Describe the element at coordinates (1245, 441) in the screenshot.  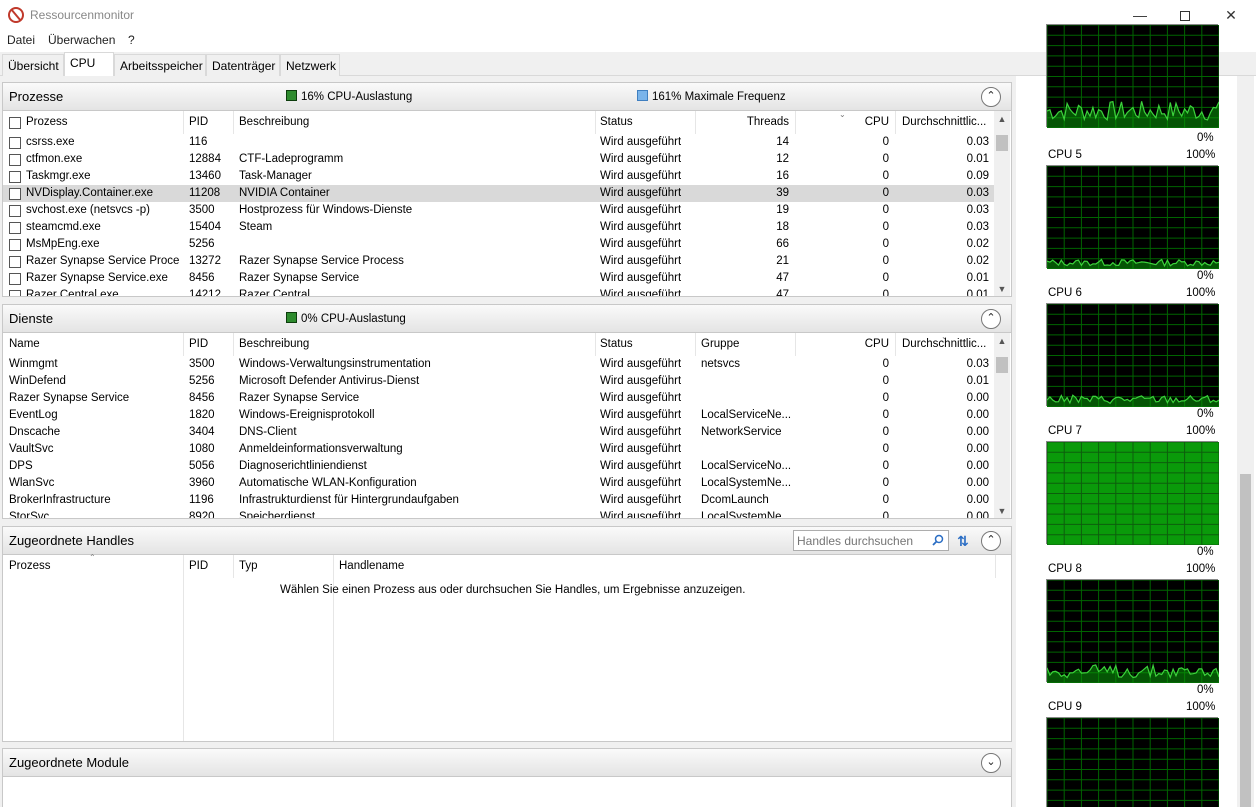
I see `graphs-scrollbar` at that location.